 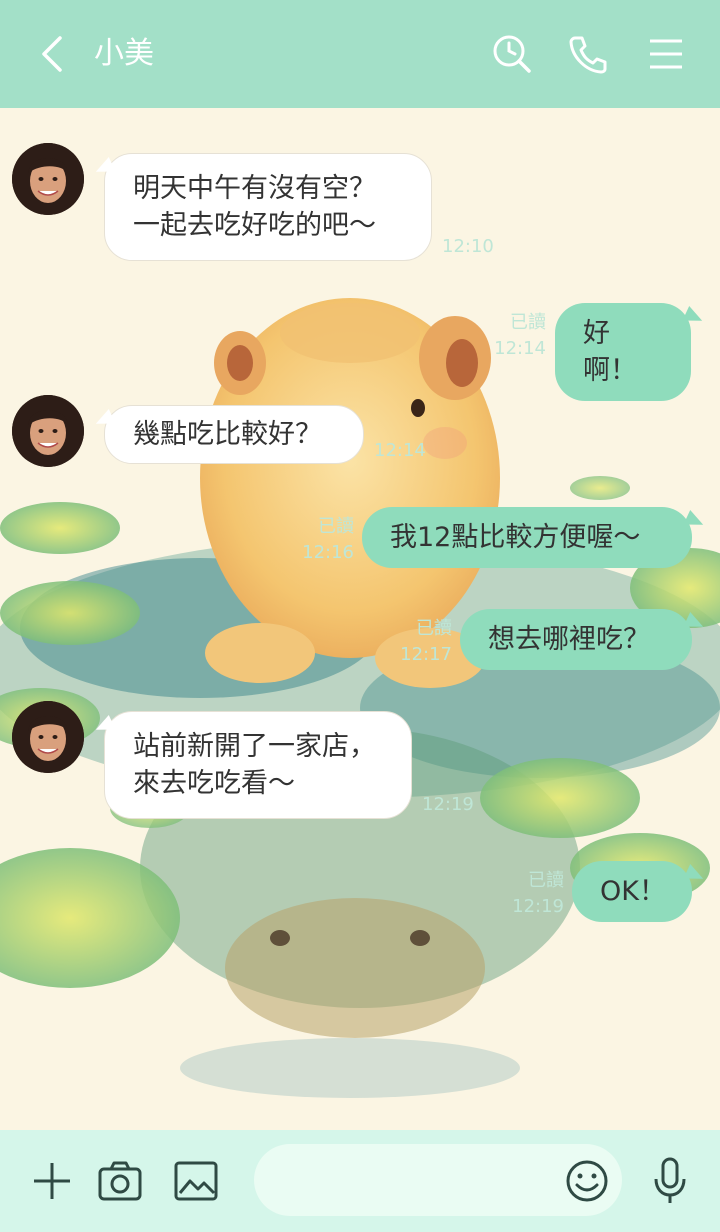 What do you see at coordinates (214, 783) in the screenshot?
I see `message-line: 來去吃吃看～` at bounding box center [214, 783].